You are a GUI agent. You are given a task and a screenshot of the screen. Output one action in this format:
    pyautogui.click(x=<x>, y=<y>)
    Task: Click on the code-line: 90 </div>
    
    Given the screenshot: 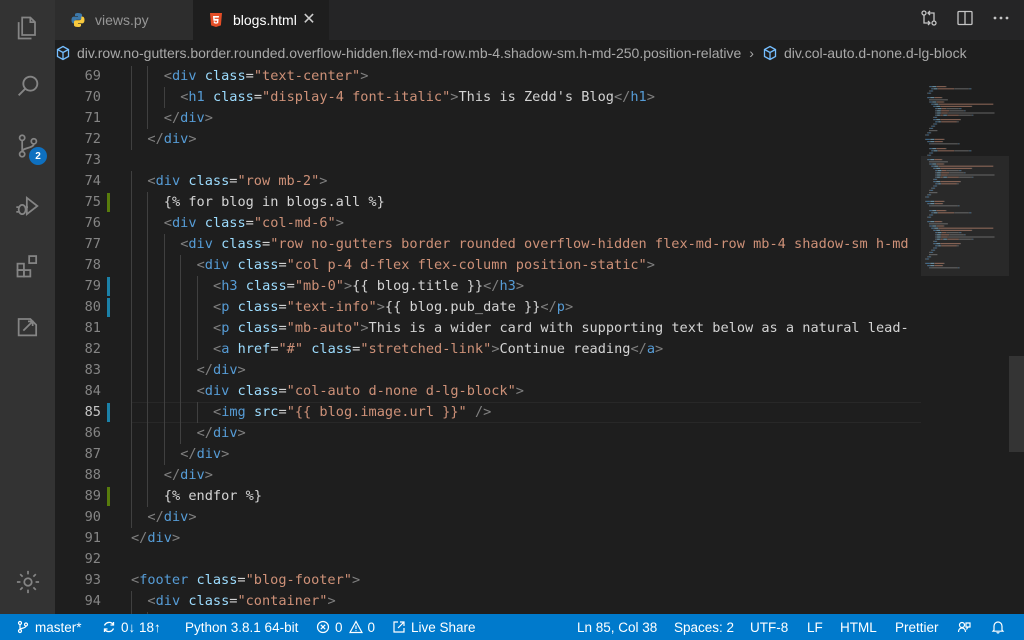 What is the action you would take?
    pyautogui.click(x=488, y=517)
    